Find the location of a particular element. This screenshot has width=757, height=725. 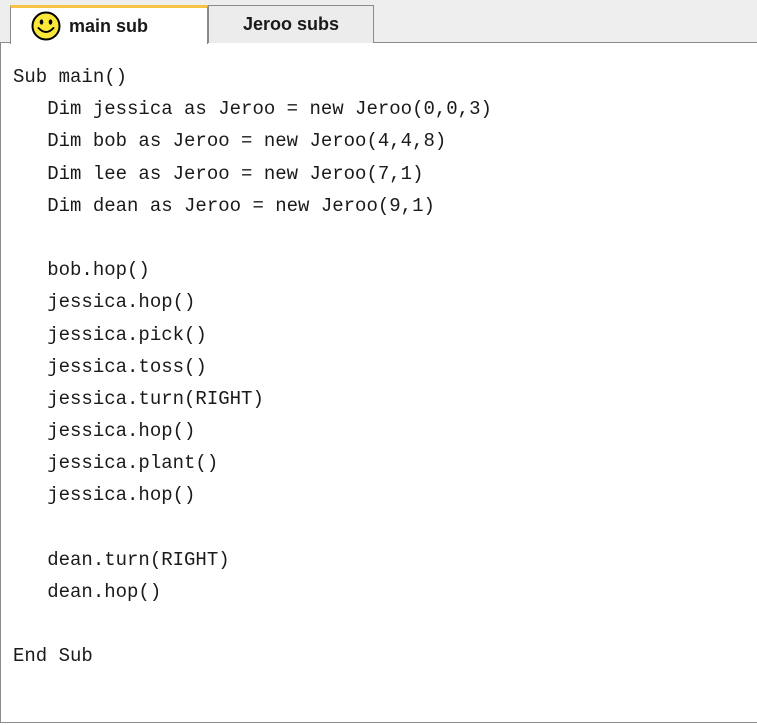

code-line: bob.hop() is located at coordinates (81, 270).